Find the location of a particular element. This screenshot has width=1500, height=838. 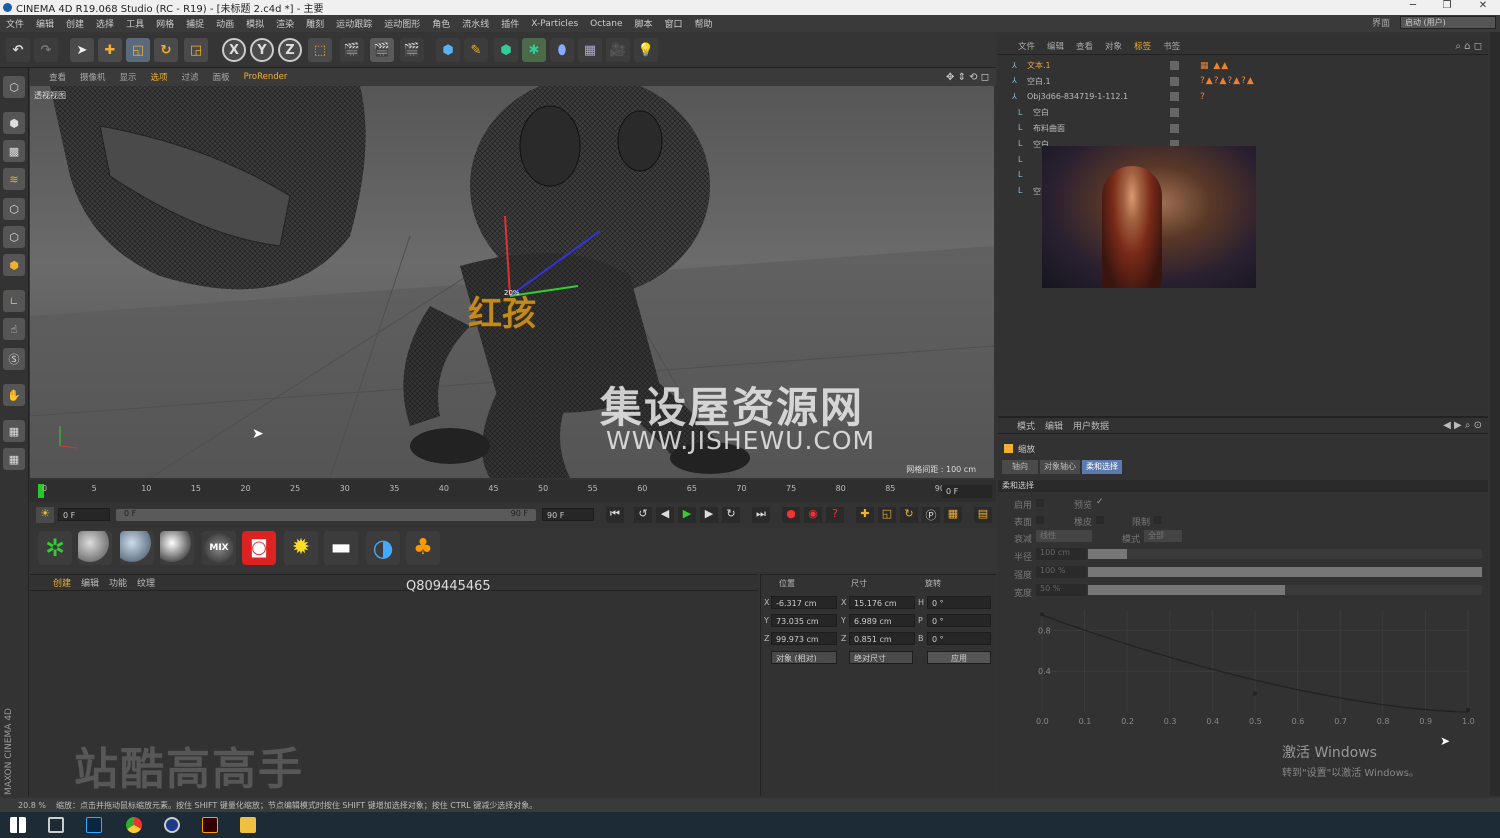

size-x-field: 15.176 cm is located at coordinates (882, 602).